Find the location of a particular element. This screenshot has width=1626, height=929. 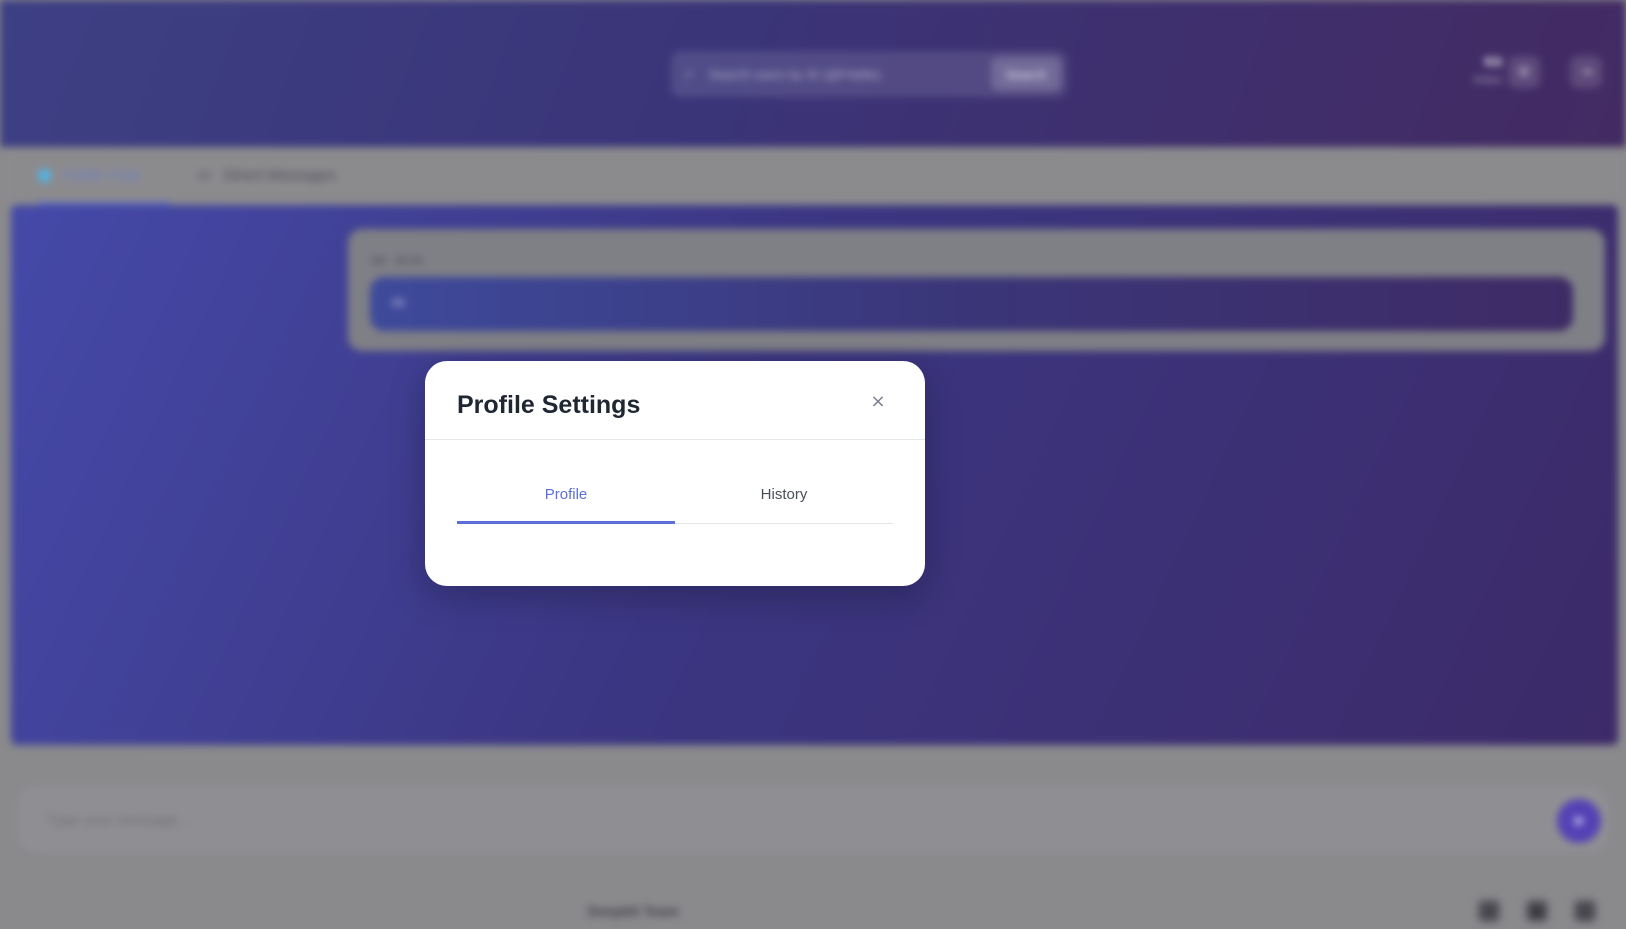

close-icon: × is located at coordinates (878, 401).